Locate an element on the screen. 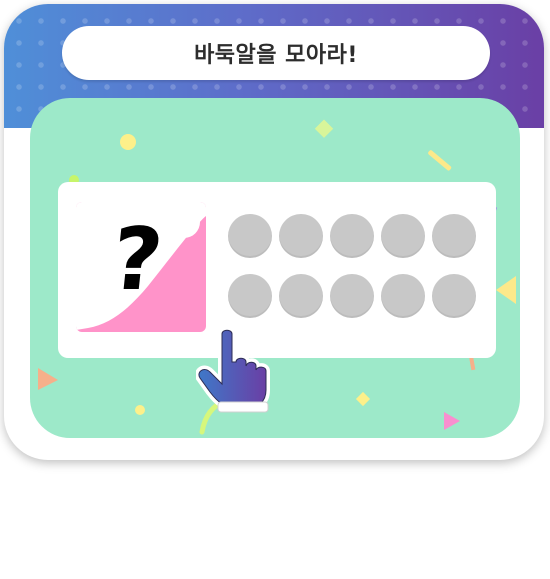 Image resolution: width=550 pixels, height=579 pixels. stone-grid is located at coordinates (355, 269).